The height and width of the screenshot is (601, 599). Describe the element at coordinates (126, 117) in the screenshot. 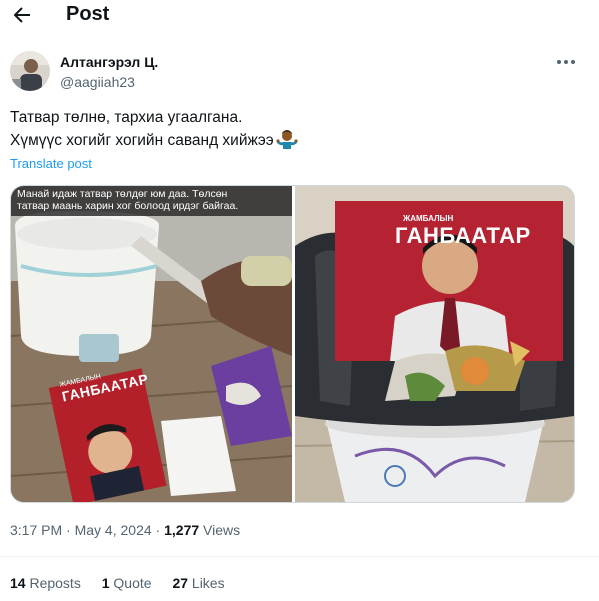

I see `tweet-line-1: Татвар төлнө, тархиа угаалгана.` at that location.